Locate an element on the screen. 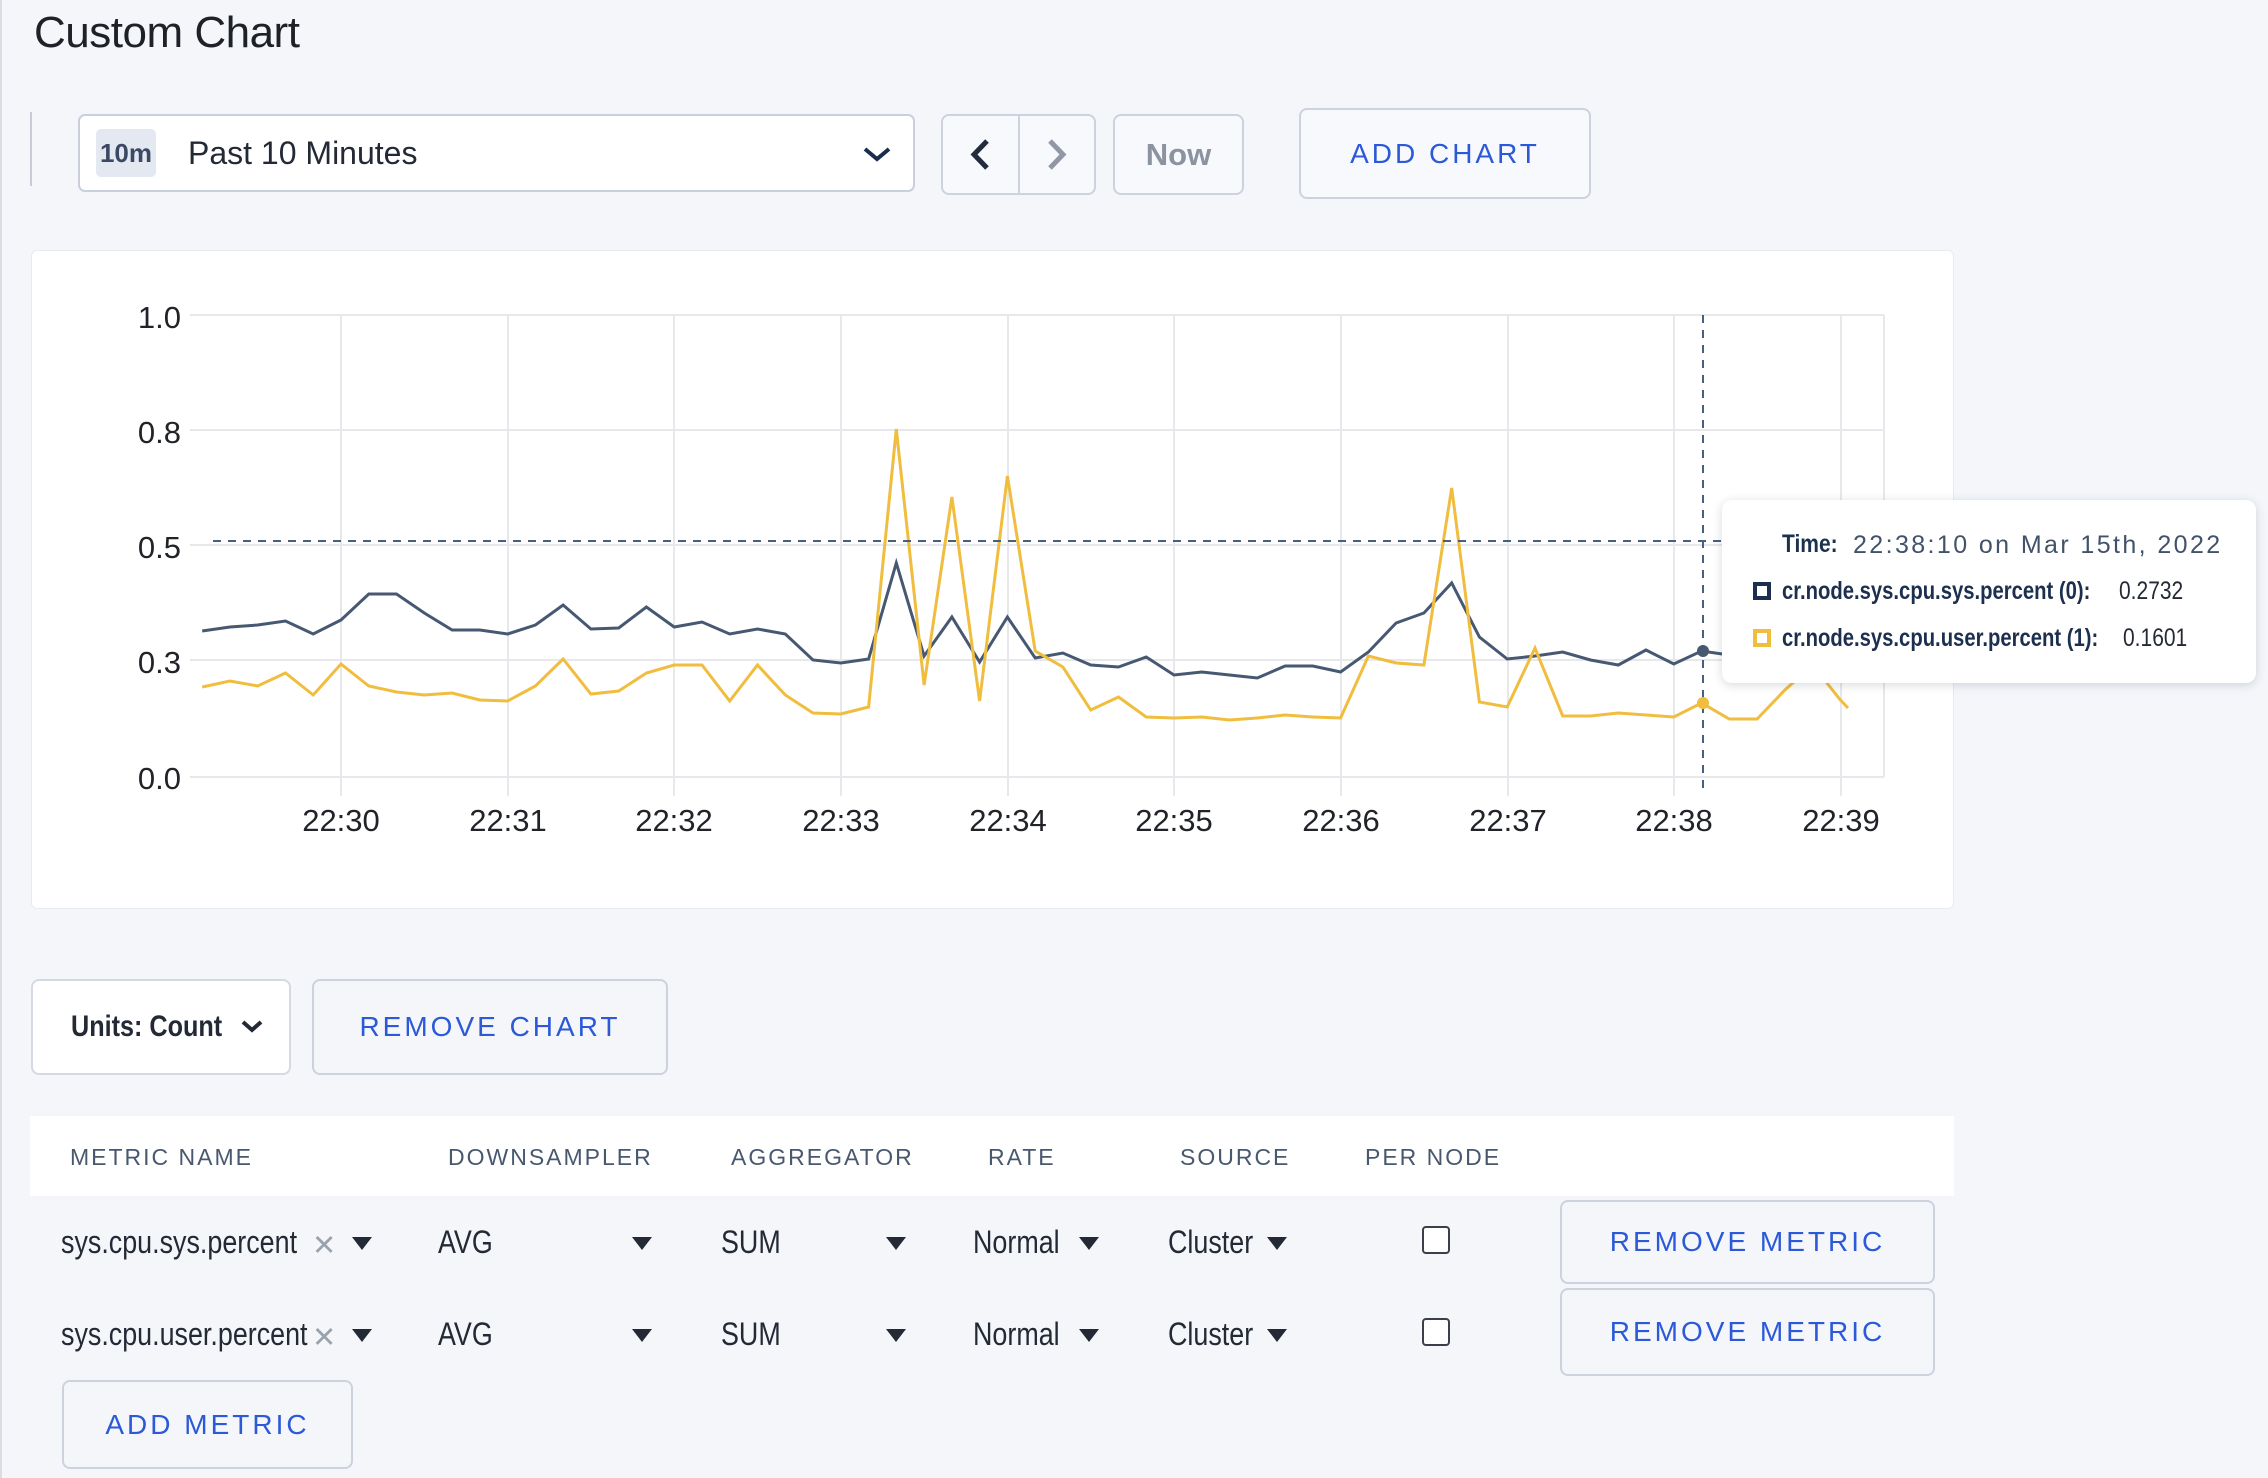 The image size is (2268, 1478). svg-text: 22:30 is located at coordinates (341, 820).